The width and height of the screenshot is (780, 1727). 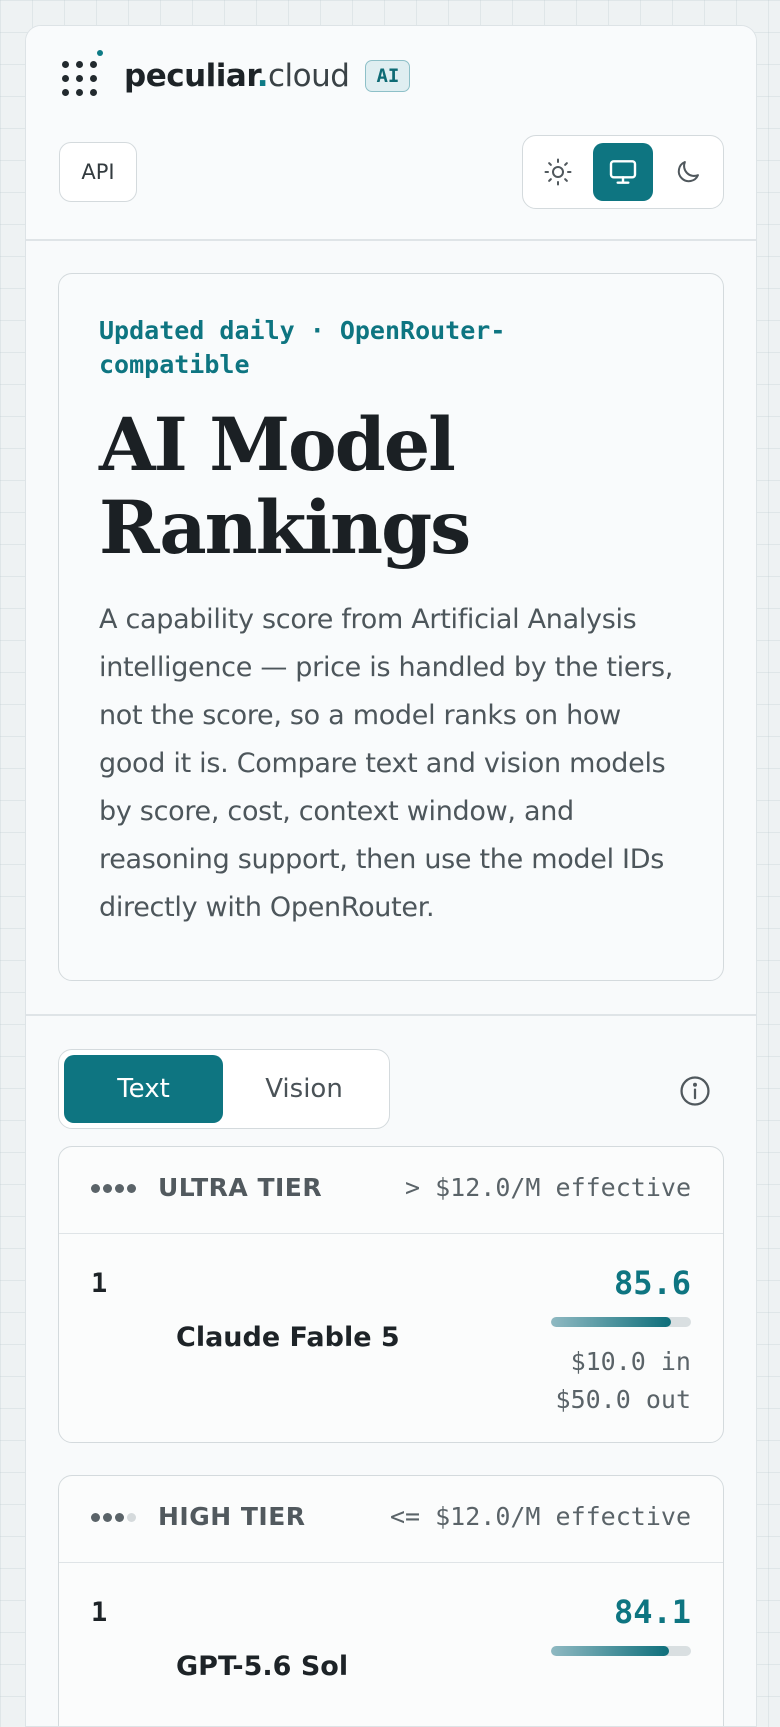 I want to click on tabs-row: Text Vision, so click(x=391, y=1076).